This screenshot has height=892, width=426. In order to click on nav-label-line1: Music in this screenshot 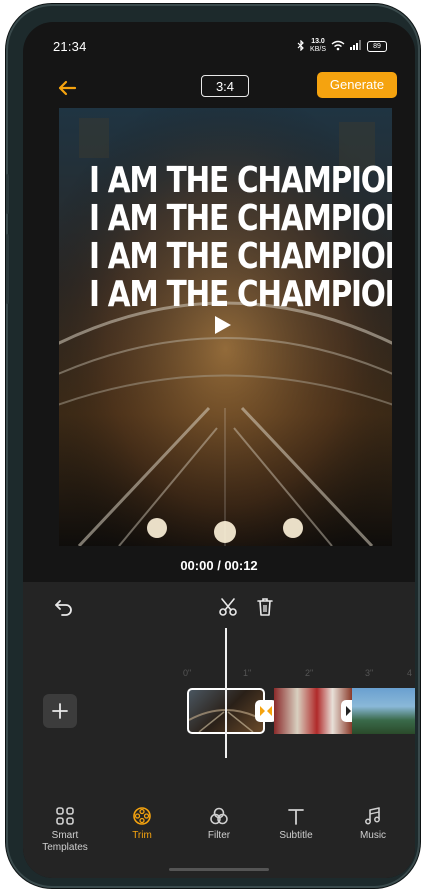, I will do `click(373, 835)`.